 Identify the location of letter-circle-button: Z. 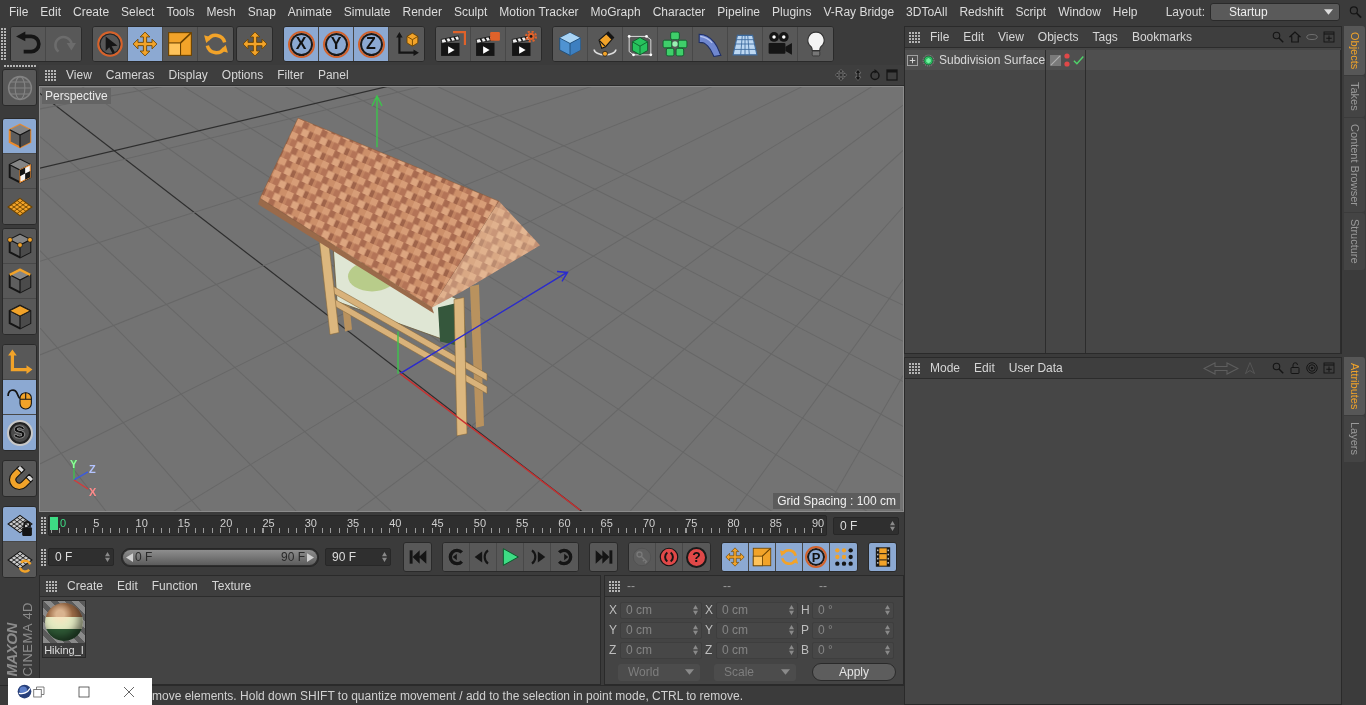
(371, 44).